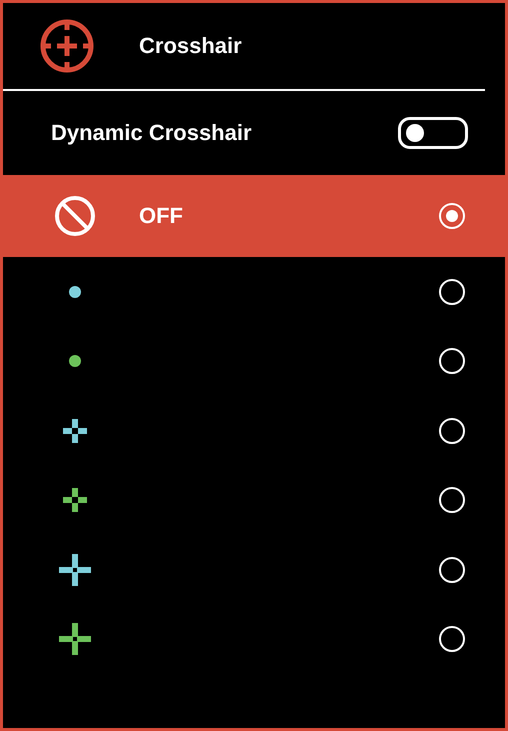 This screenshot has height=731, width=508. Describe the element at coordinates (67, 46) in the screenshot. I see `crosshair-icon` at that location.